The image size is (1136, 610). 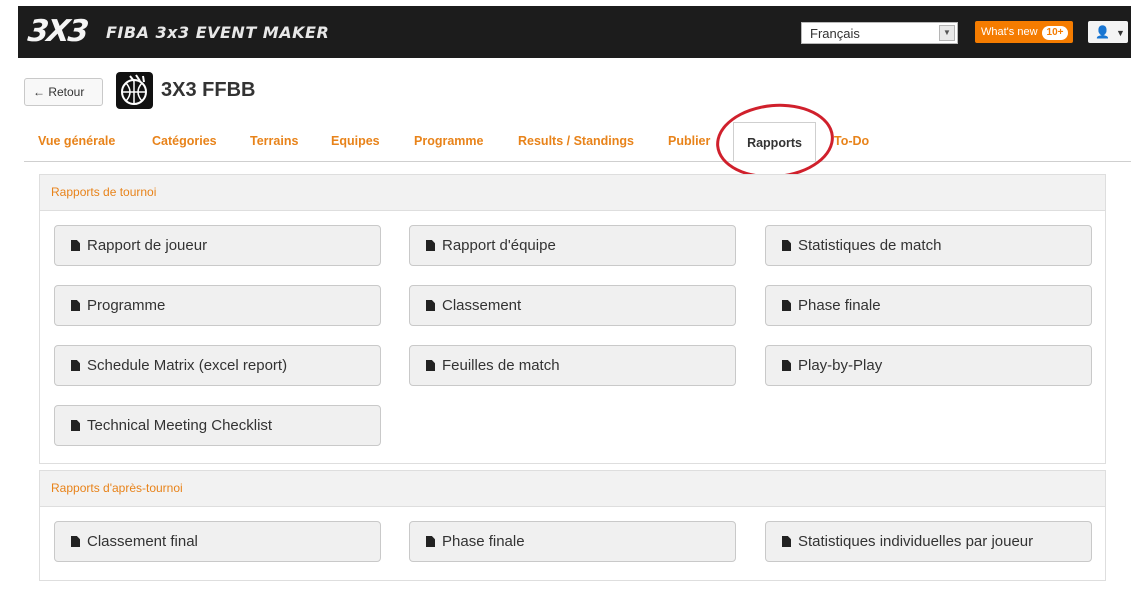 What do you see at coordinates (147, 245) in the screenshot?
I see `report-label: Rapport de joueur` at bounding box center [147, 245].